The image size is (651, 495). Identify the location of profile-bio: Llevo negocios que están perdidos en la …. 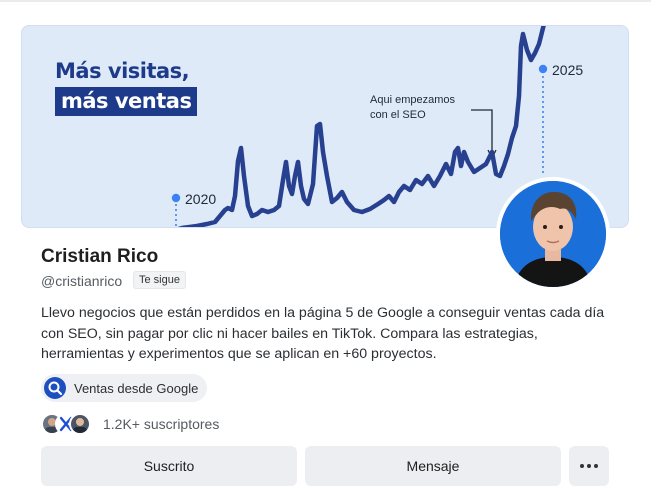
(323, 333).